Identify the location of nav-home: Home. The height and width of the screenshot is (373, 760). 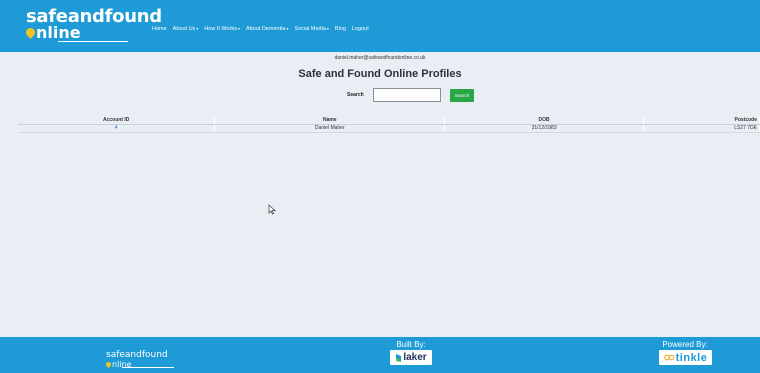
(159, 29).